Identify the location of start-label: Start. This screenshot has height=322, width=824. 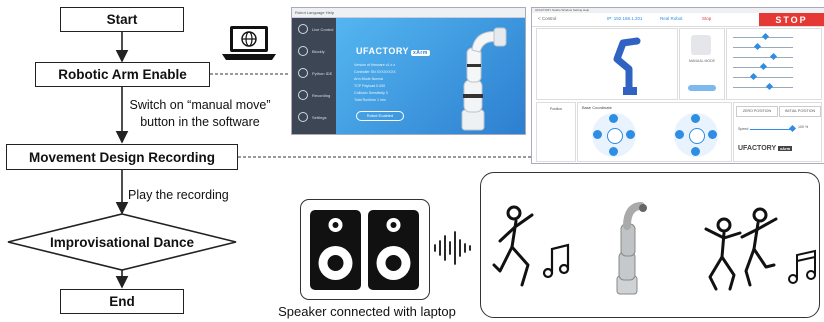
(122, 19).